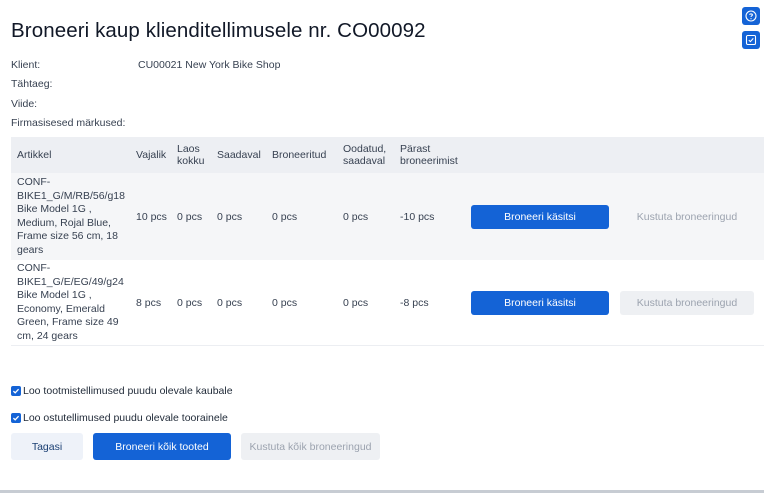  What do you see at coordinates (364, 161) in the screenshot?
I see `col-expected-line2: saadaval` at bounding box center [364, 161].